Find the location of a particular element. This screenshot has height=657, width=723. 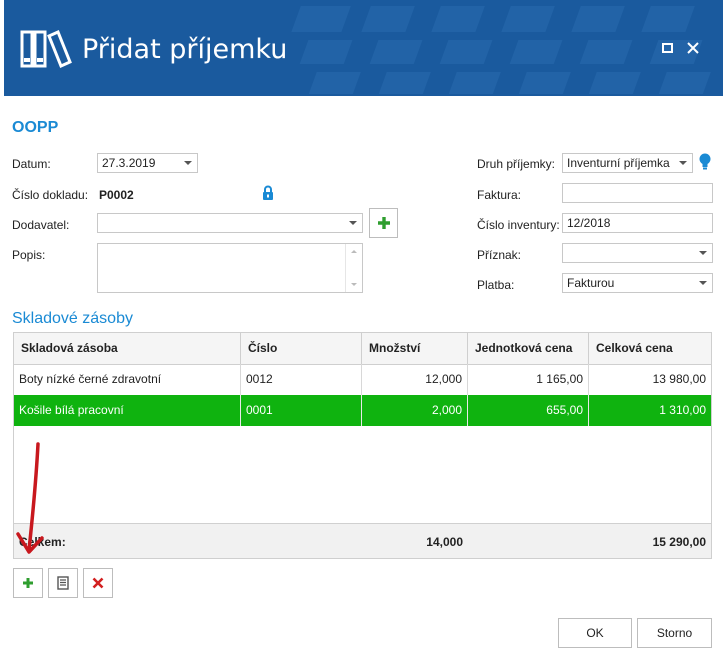

cislo-inventury-value: 12/2018 is located at coordinates (589, 223).